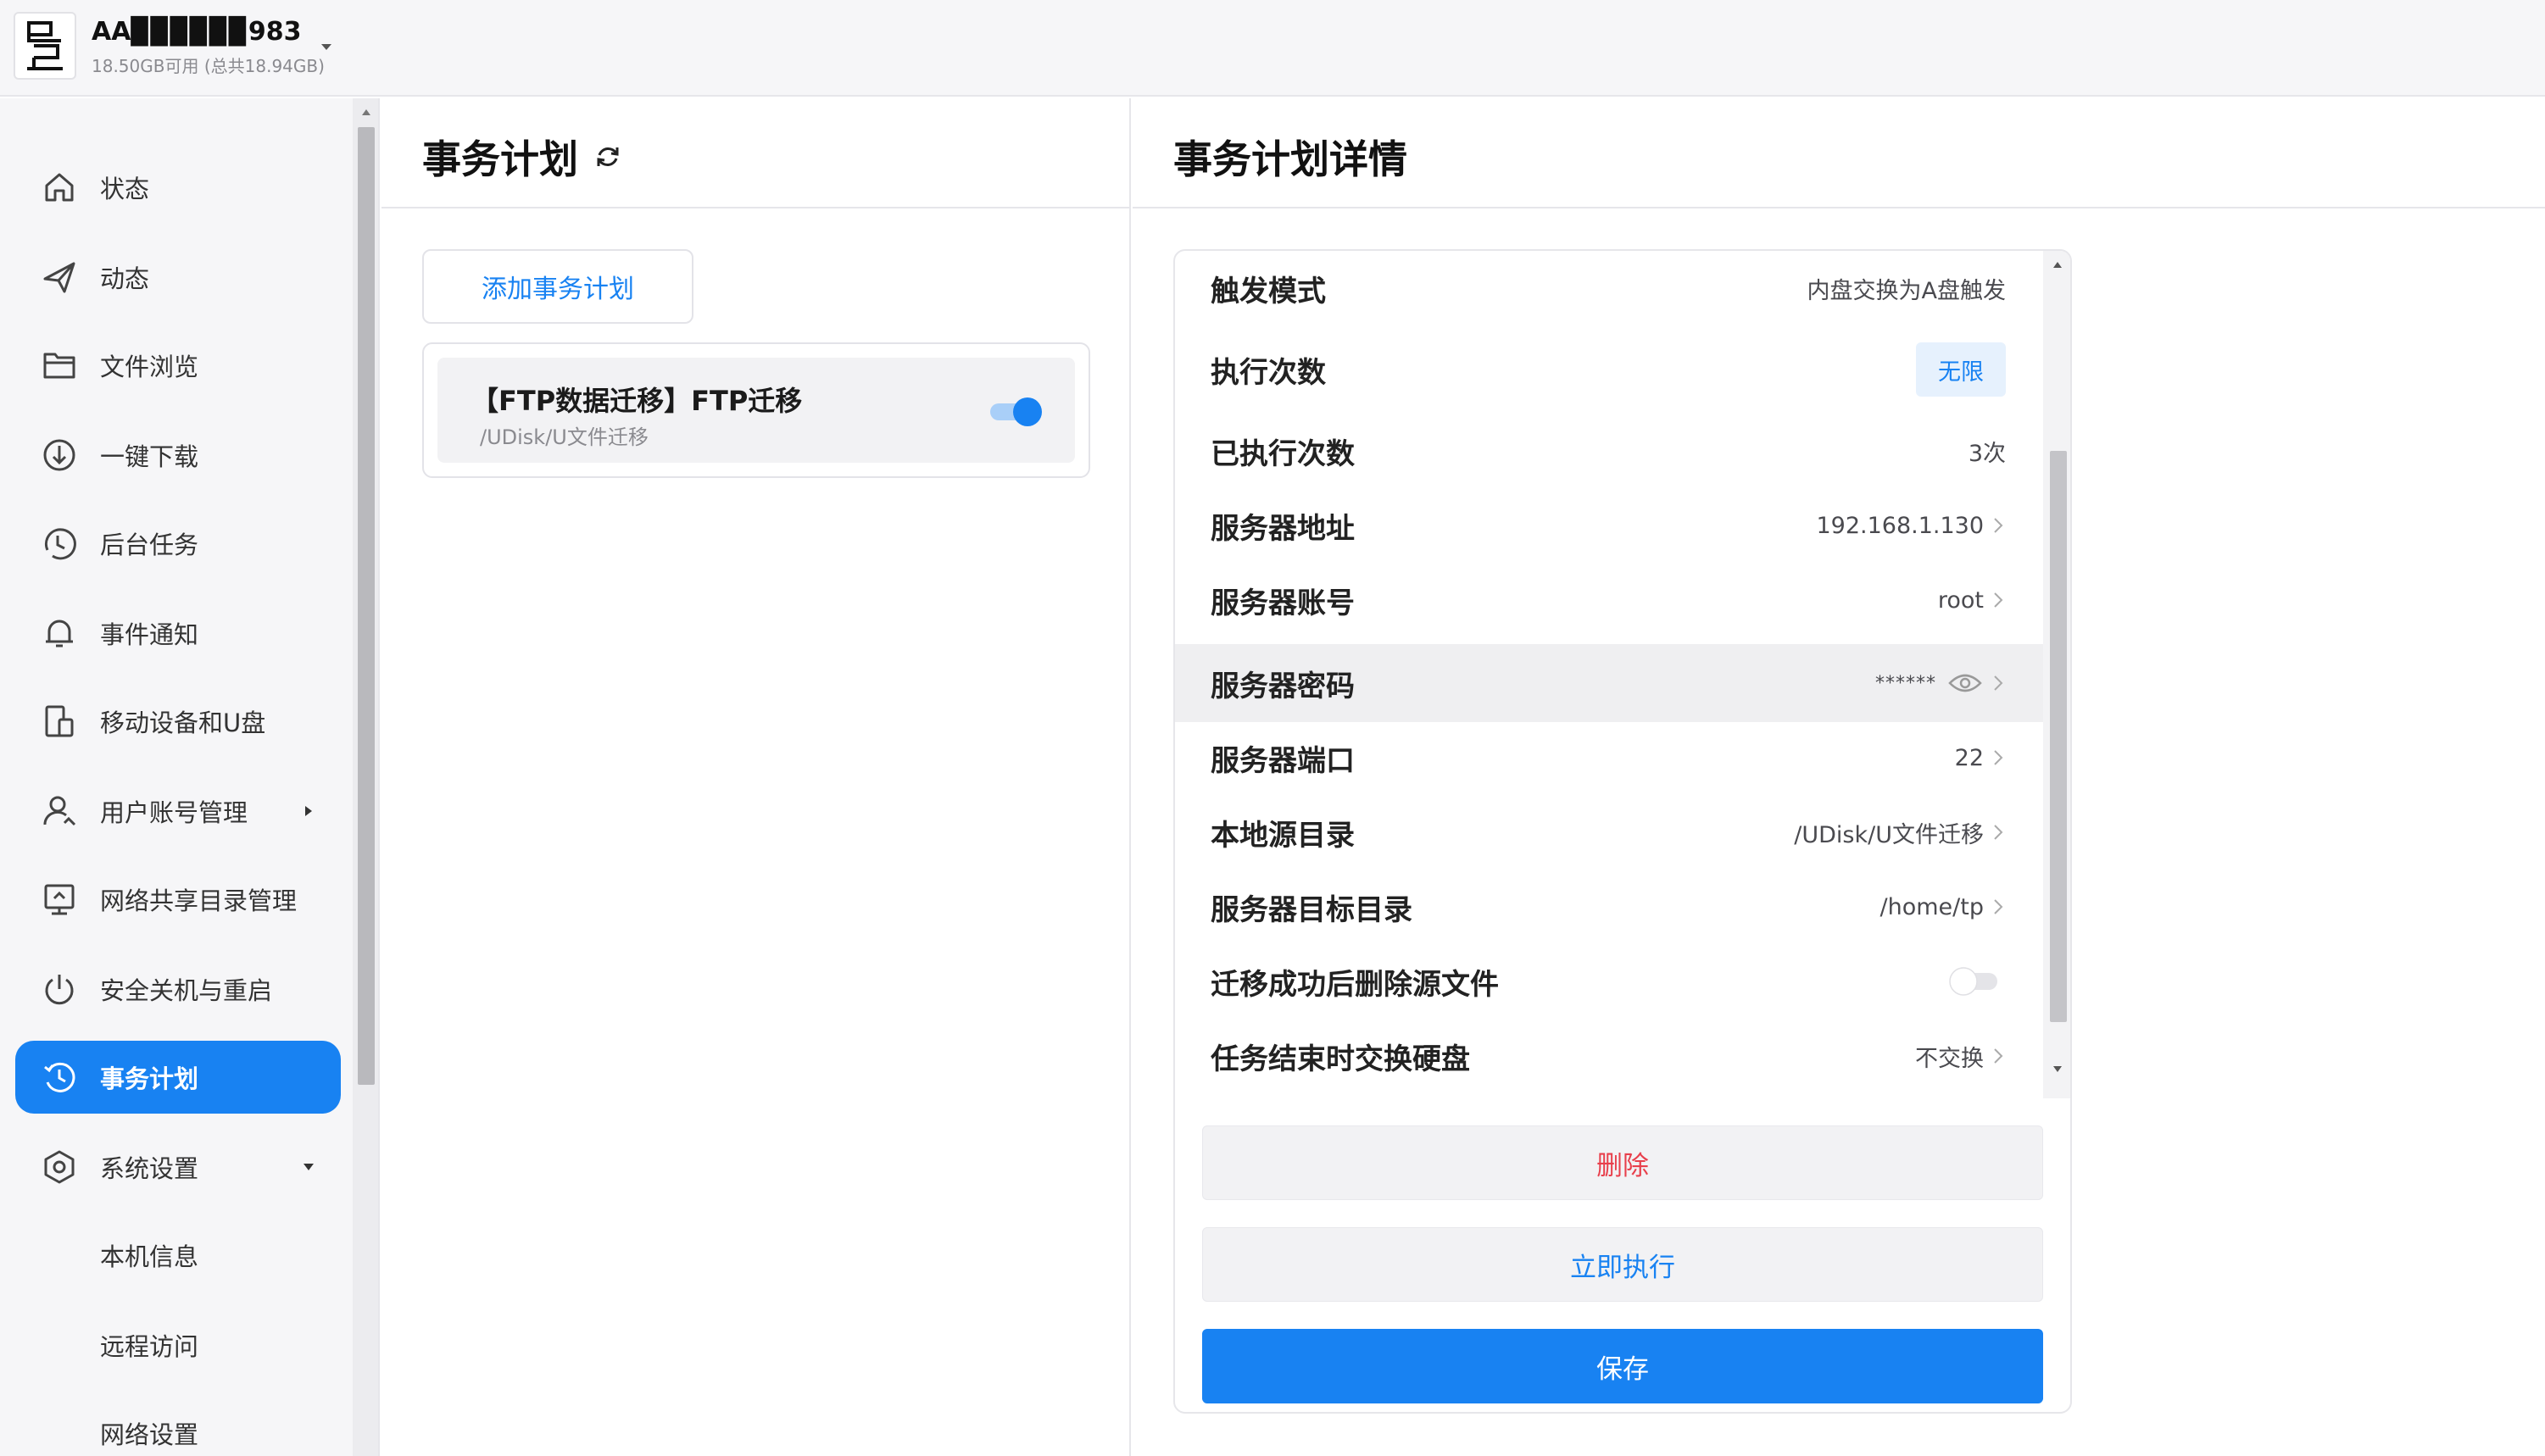 This screenshot has width=2545, height=1456. I want to click on power-icon, so click(59, 990).